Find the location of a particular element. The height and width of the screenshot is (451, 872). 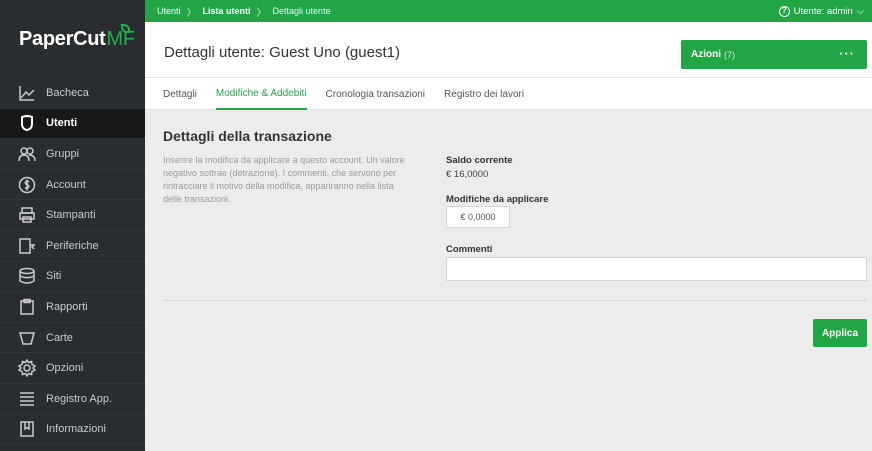

balance-value: € 16,0000 is located at coordinates (467, 174).